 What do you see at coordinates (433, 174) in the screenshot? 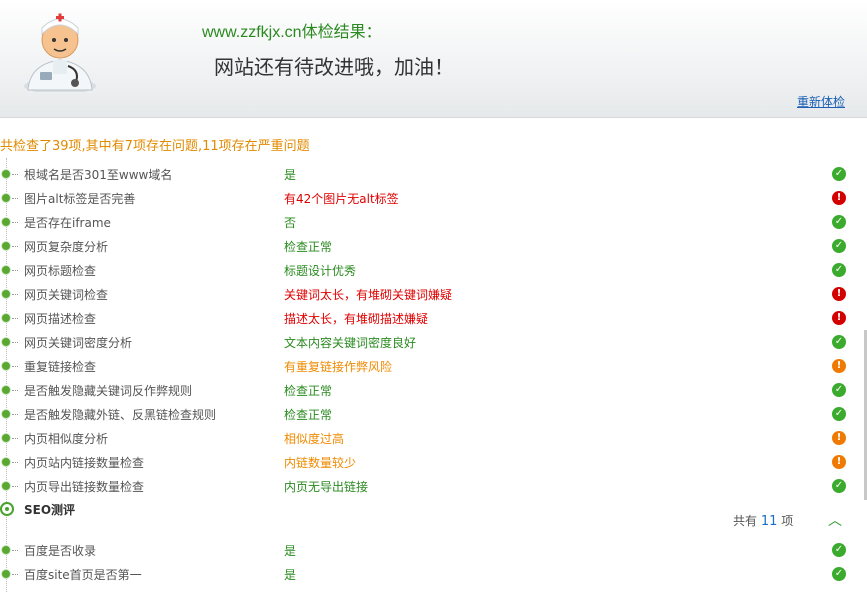
I see `check-row: 根域名是否301至www域名 是 ✓` at bounding box center [433, 174].